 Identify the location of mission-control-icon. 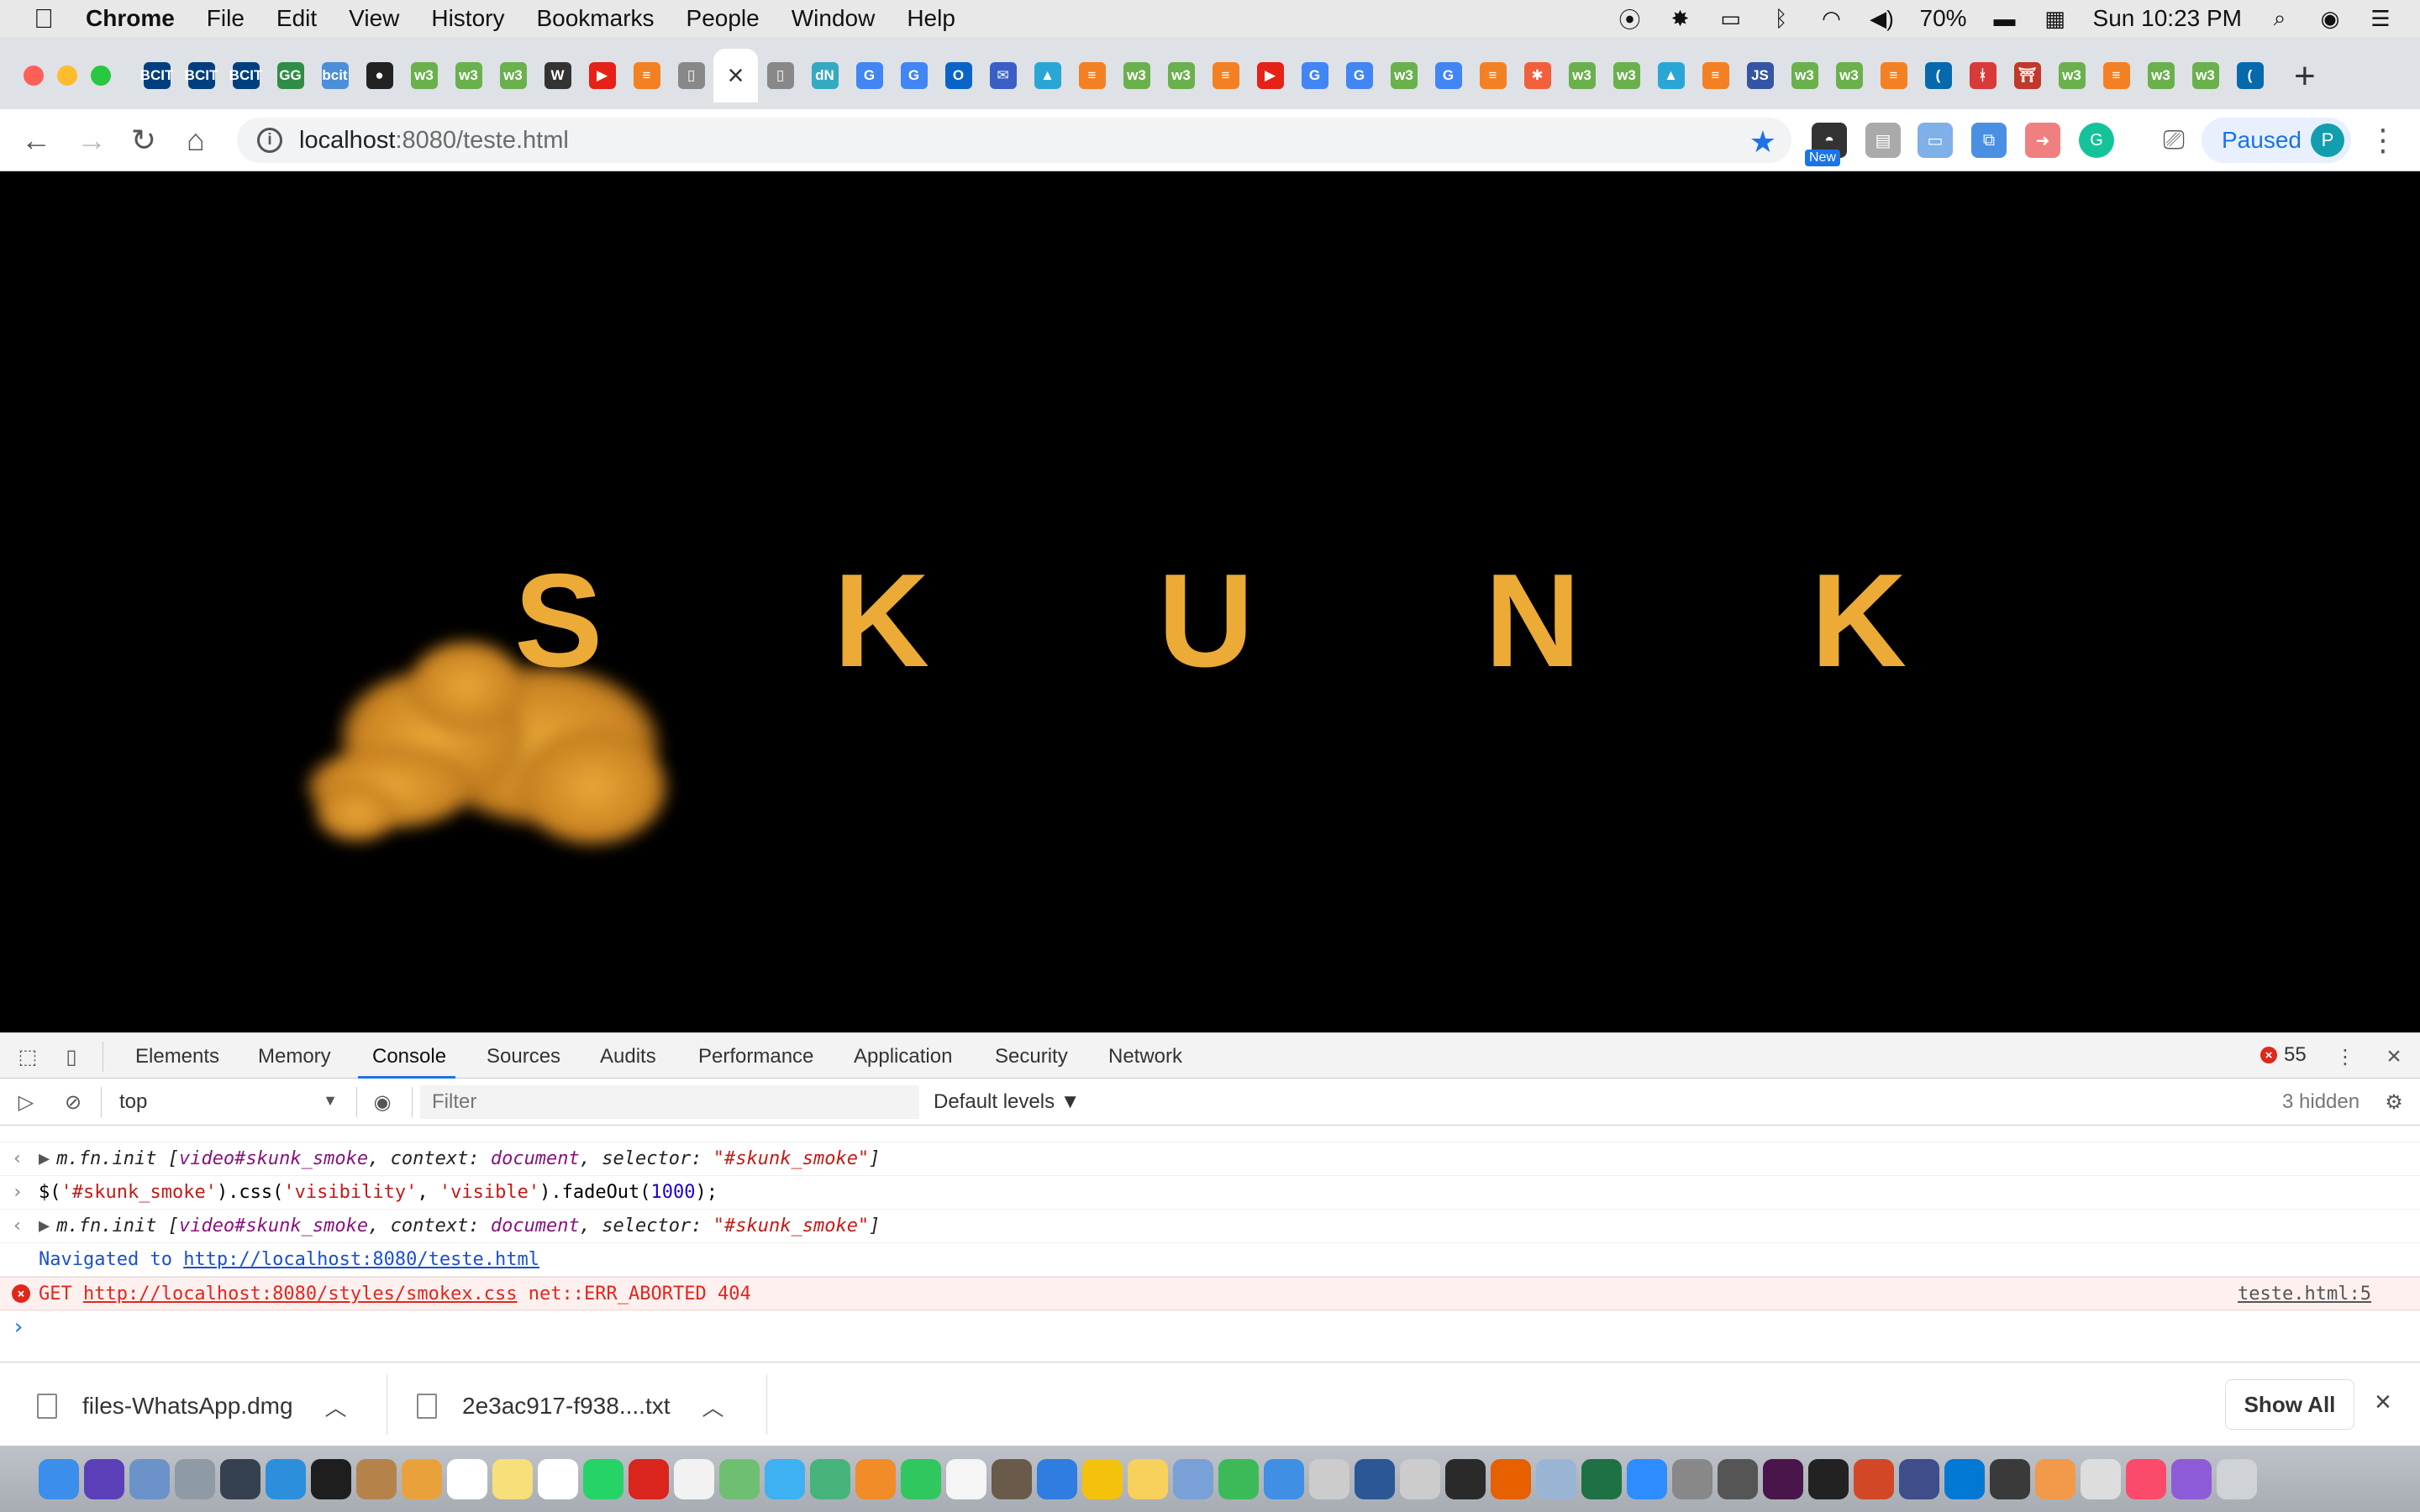
(240, 1478).